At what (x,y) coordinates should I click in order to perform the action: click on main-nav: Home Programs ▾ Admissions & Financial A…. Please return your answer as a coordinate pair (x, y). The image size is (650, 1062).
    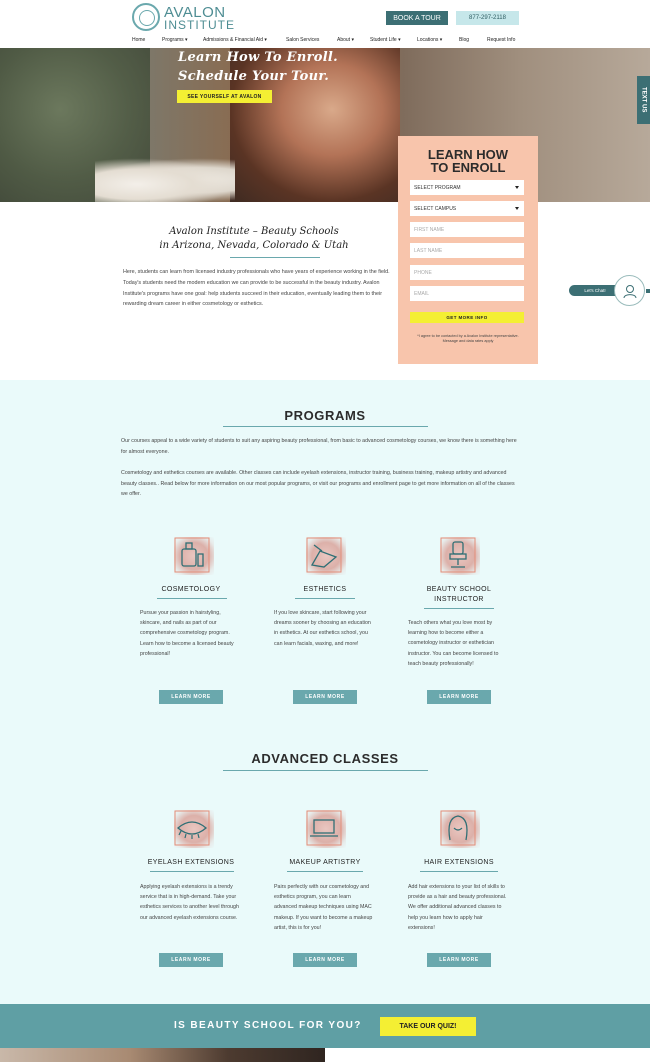
    Looking at the image, I should click on (325, 42).